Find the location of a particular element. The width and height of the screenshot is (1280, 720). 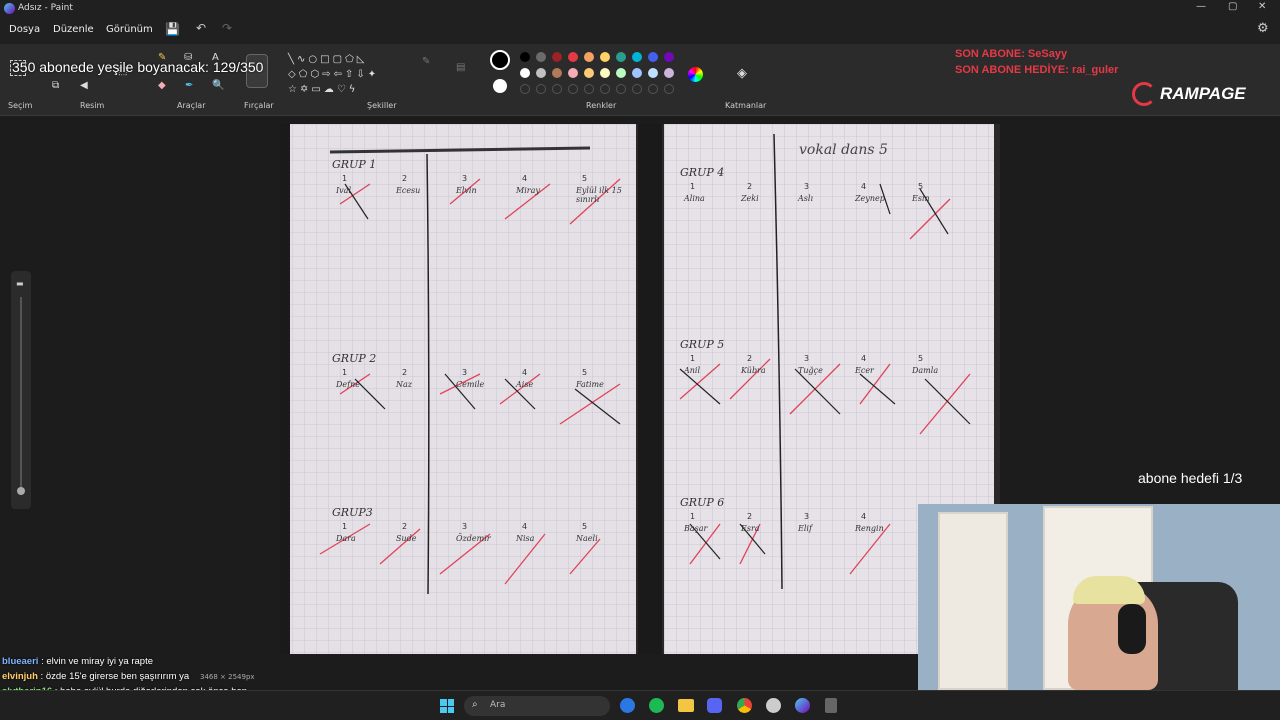

close-icon: ✕ is located at coordinates (1262, 6).